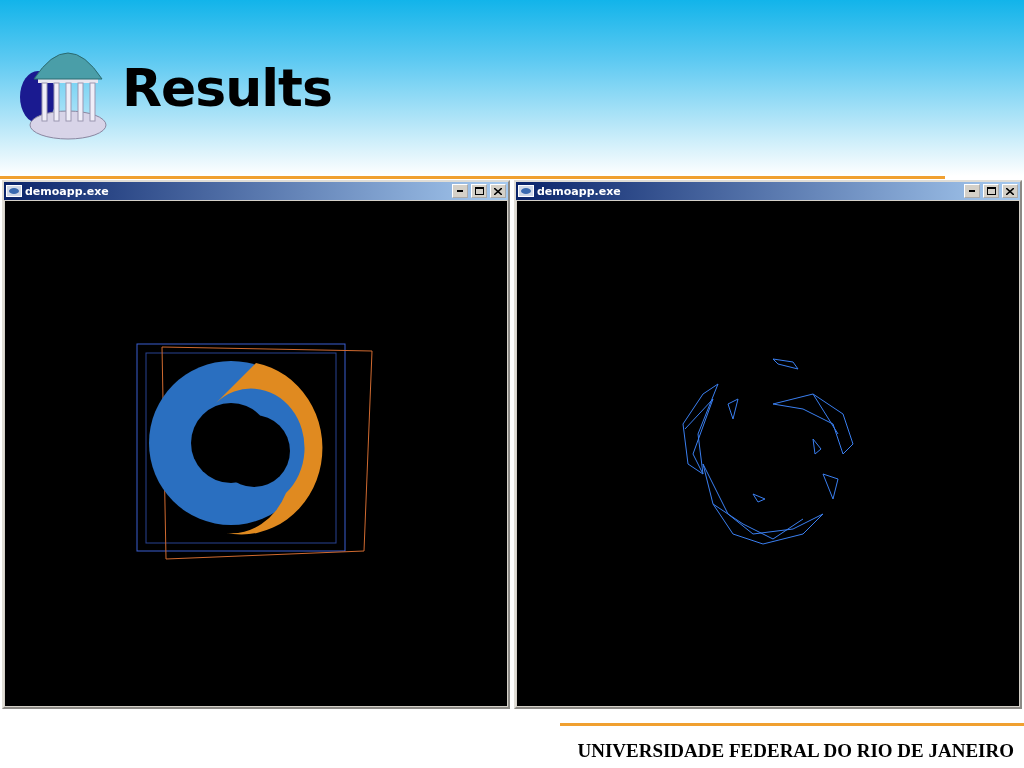 The height and width of the screenshot is (768, 1024). What do you see at coordinates (795, 751) in the screenshot?
I see `slide-footer: UNIVERSIDADE FEDERAL DO RIO DE JANEIRO` at bounding box center [795, 751].